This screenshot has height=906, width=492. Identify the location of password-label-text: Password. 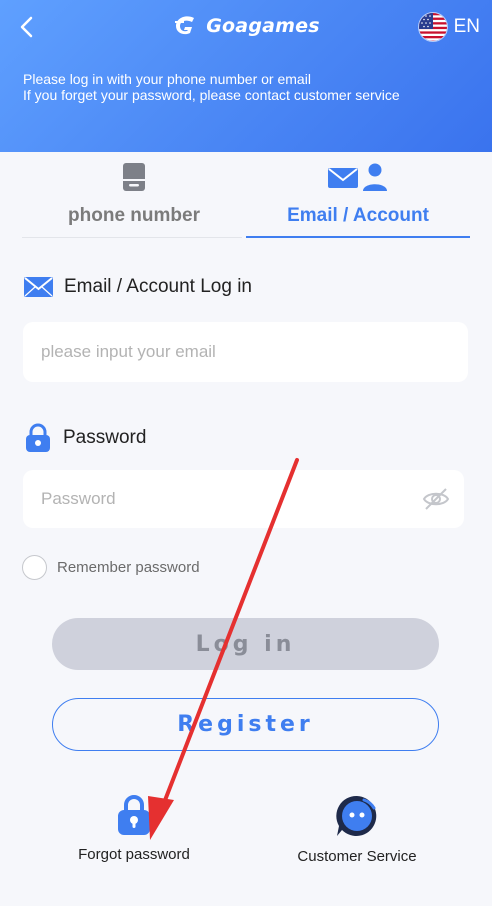
(105, 437).